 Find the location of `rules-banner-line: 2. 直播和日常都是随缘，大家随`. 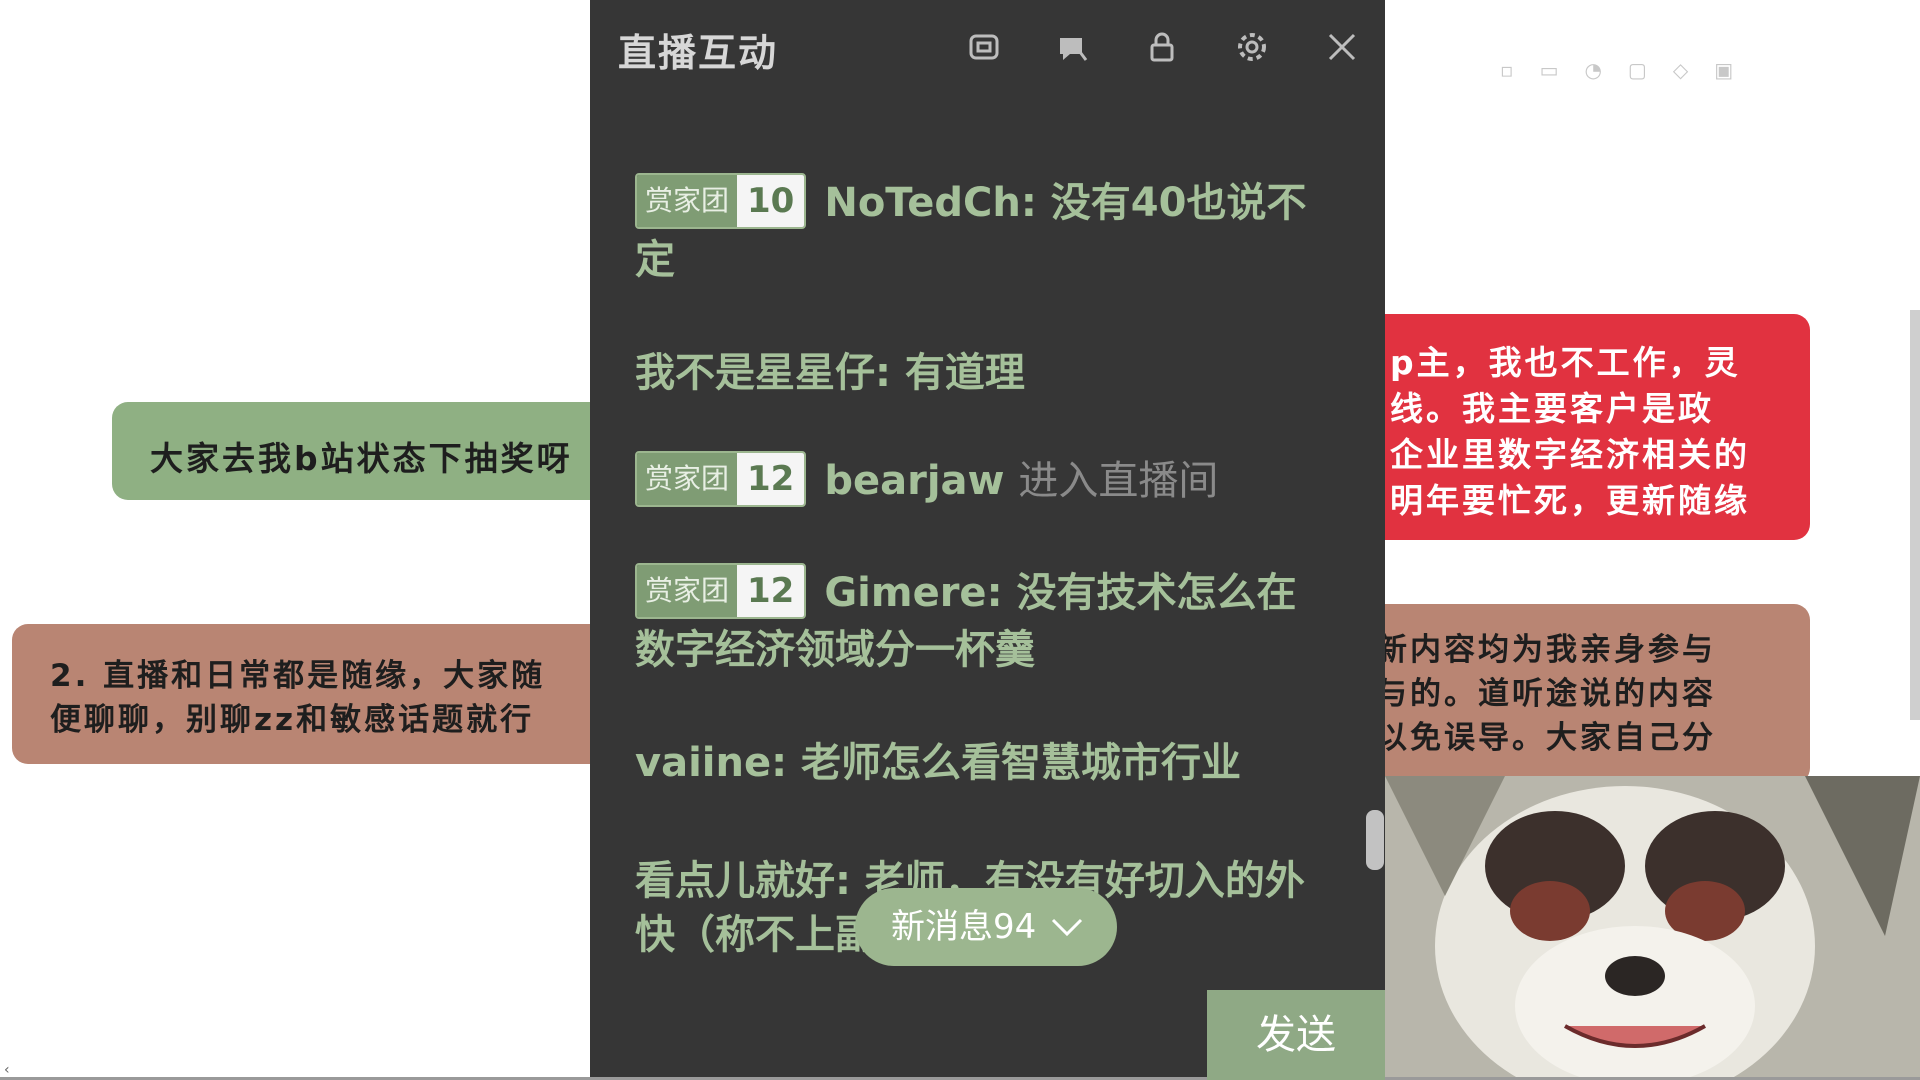

rules-banner-line: 2. 直播和日常都是随缘，大家随 is located at coordinates (298, 676).